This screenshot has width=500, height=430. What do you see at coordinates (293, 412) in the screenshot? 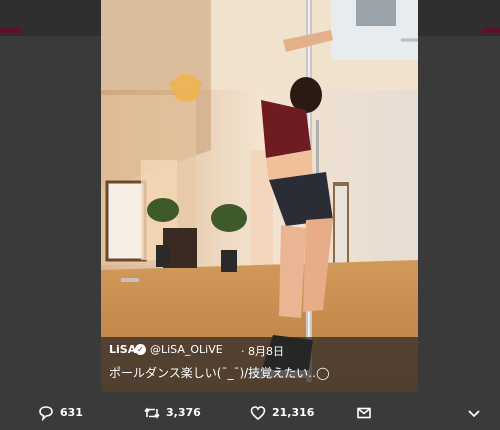
I see `like-count: 21,316` at bounding box center [293, 412].